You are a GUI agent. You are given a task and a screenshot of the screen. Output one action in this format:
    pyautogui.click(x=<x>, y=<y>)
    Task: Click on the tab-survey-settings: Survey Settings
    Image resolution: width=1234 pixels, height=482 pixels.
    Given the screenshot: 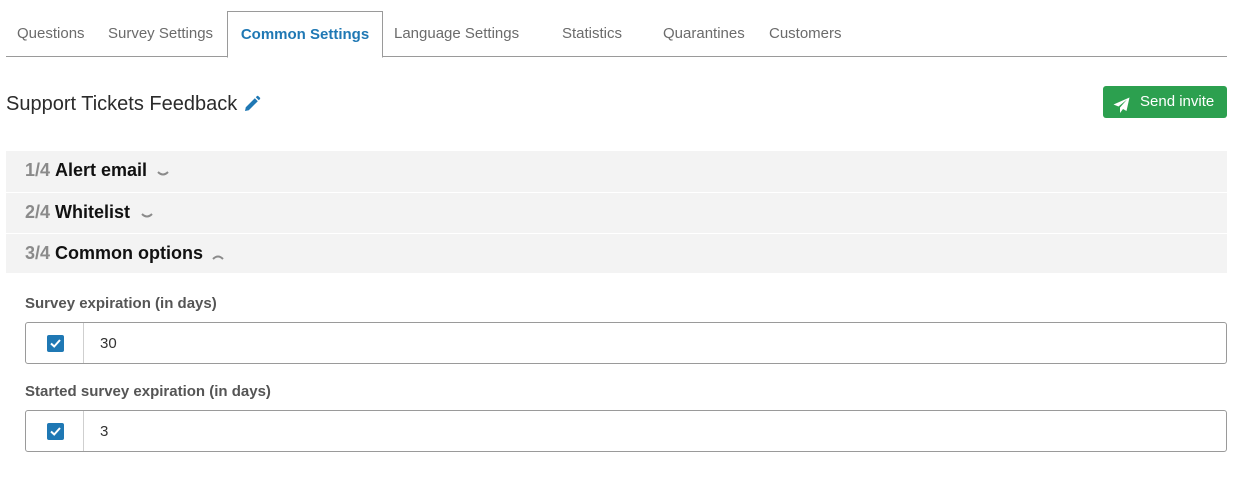 What is the action you would take?
    pyautogui.click(x=160, y=34)
    